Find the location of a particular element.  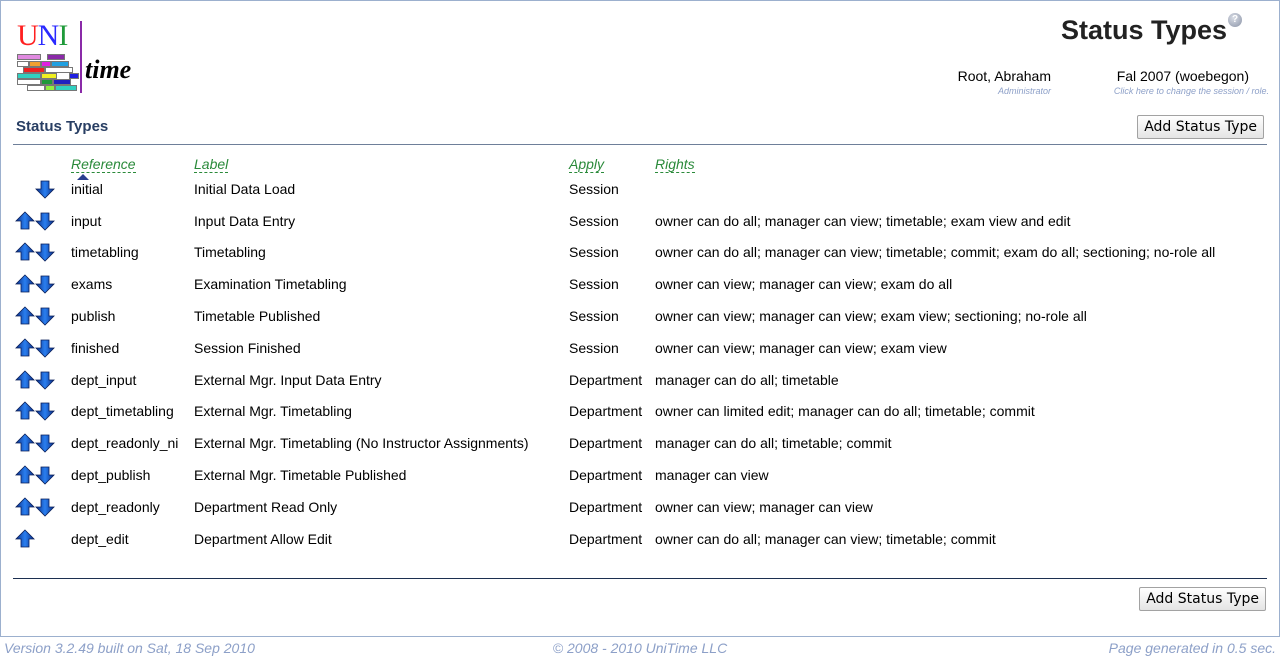

header-label-cell: Label is located at coordinates (378, 160).